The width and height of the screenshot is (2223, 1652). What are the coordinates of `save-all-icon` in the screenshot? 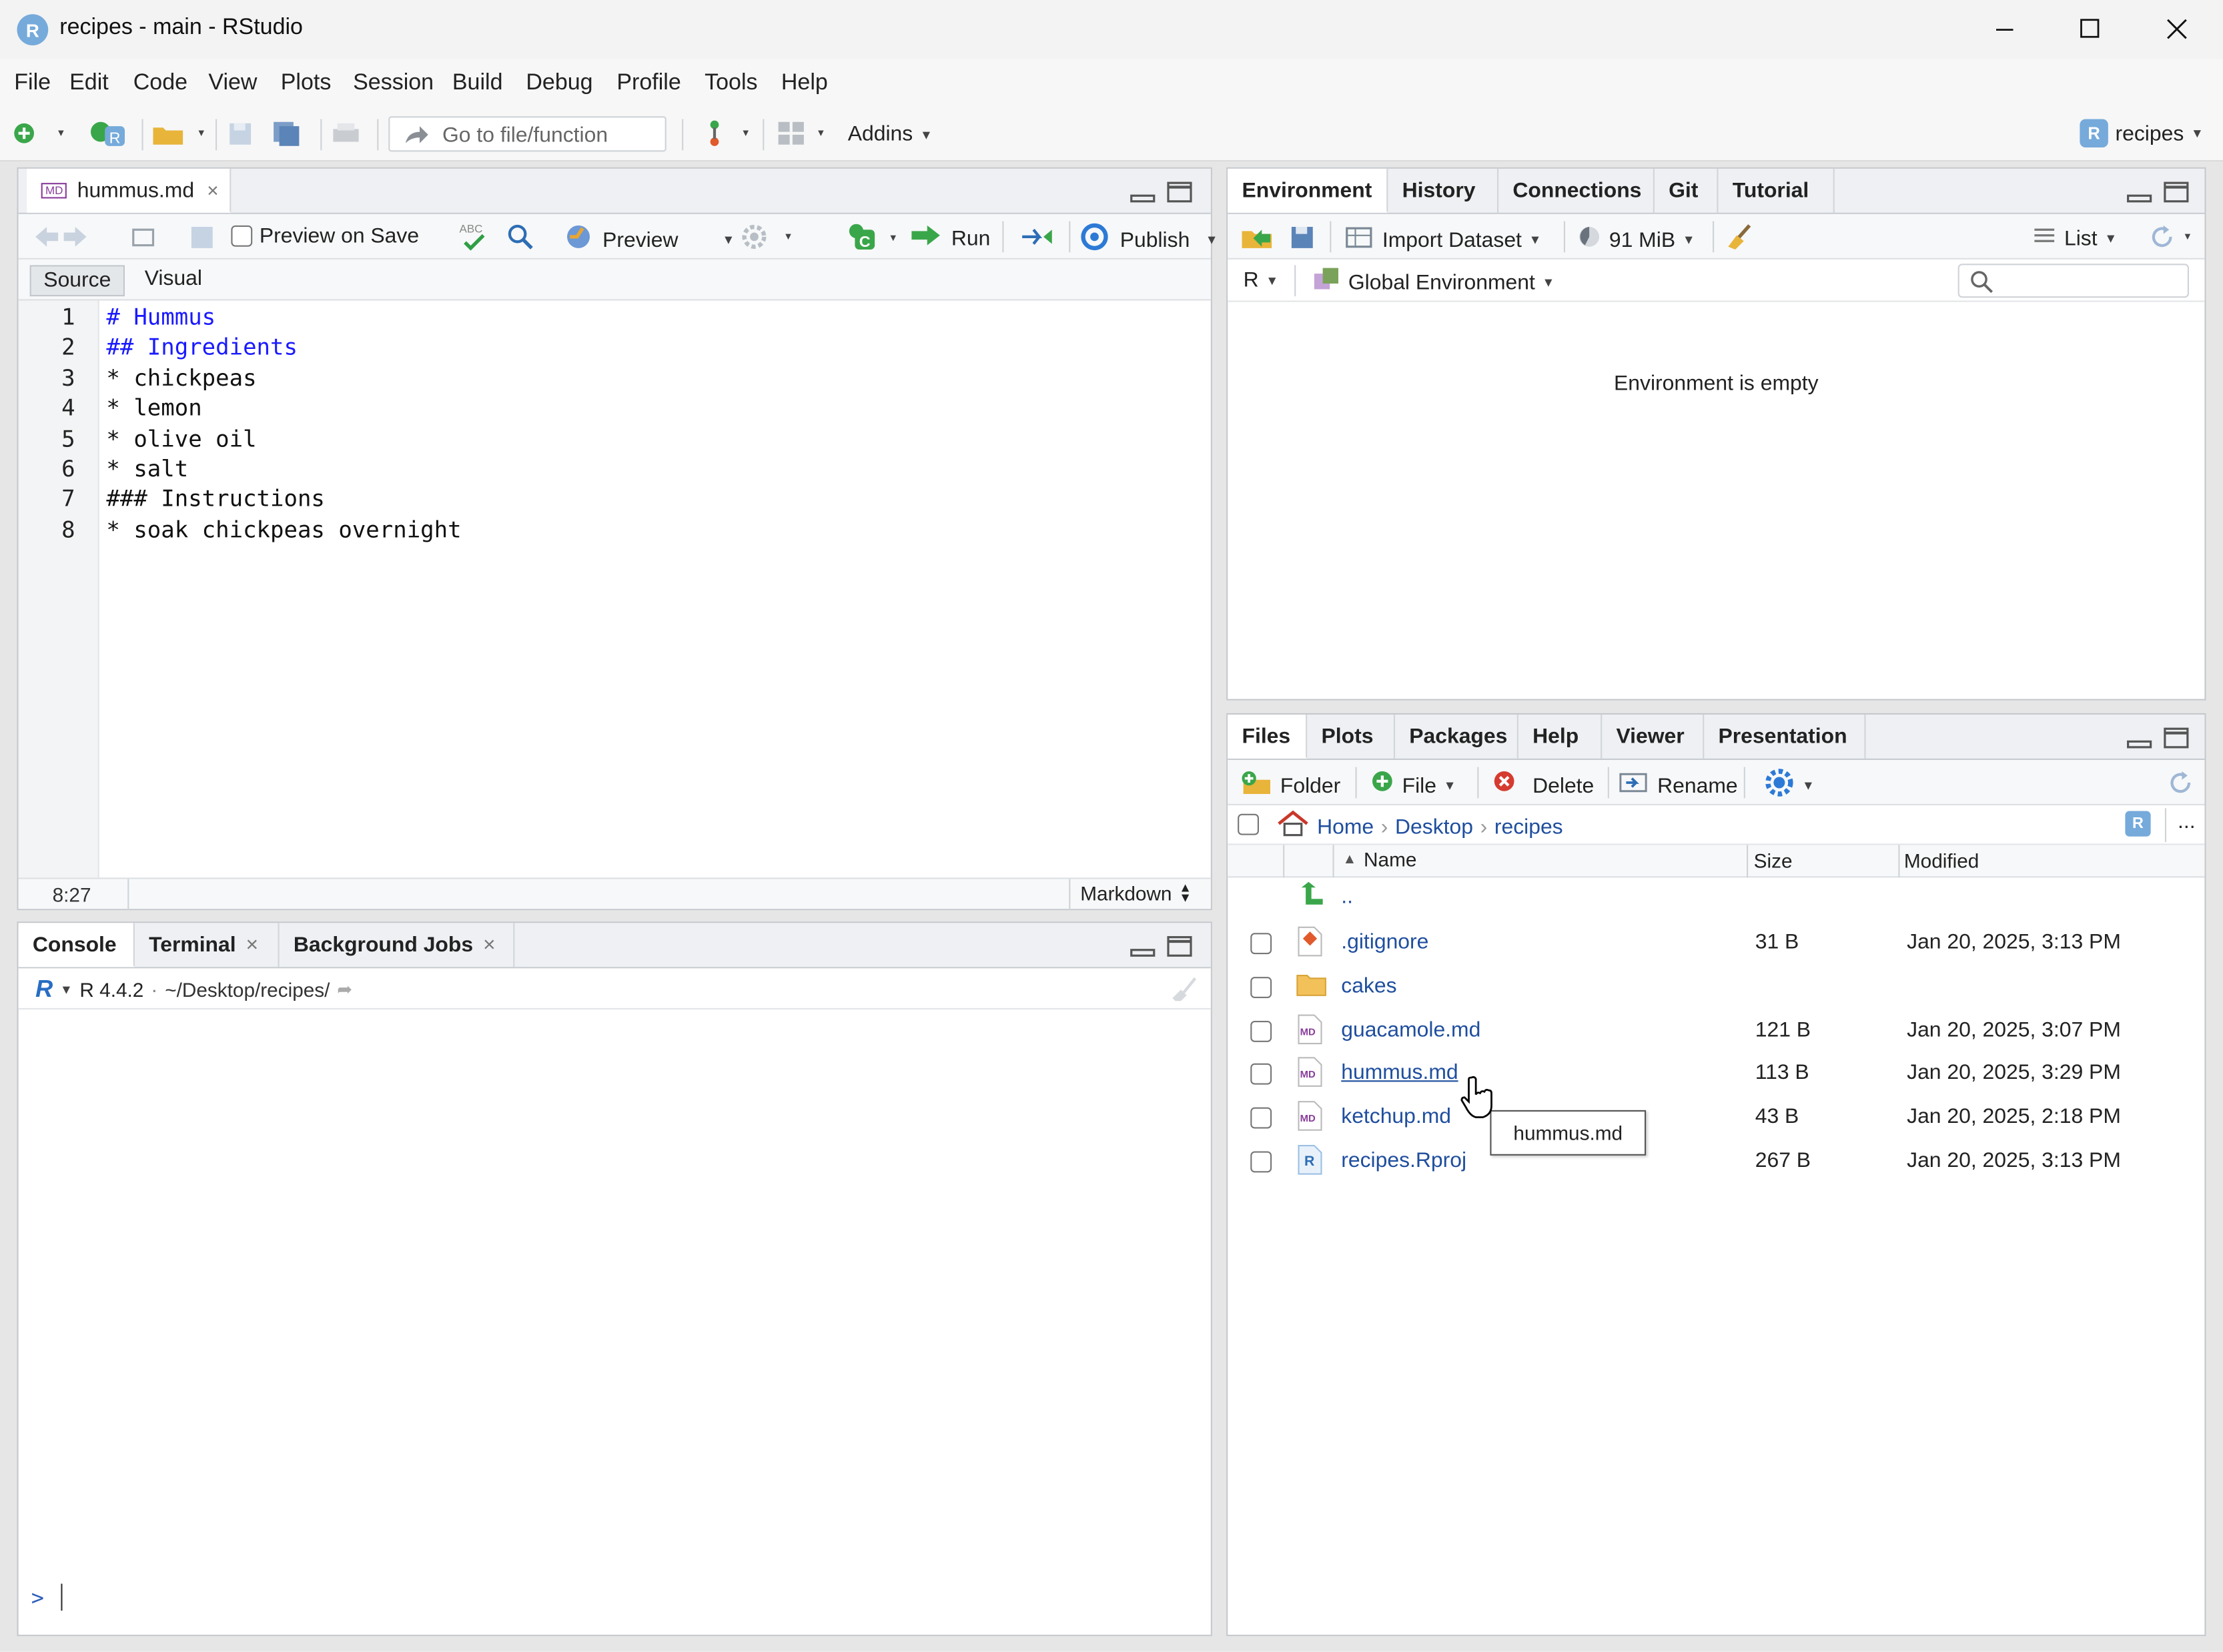 It's located at (288, 137).